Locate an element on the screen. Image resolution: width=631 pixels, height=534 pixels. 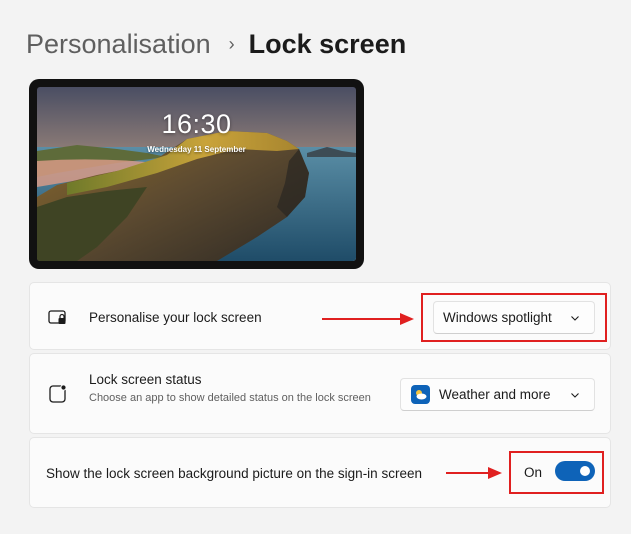
setting-title-status: Lock screen status is located at coordinates (145, 379).